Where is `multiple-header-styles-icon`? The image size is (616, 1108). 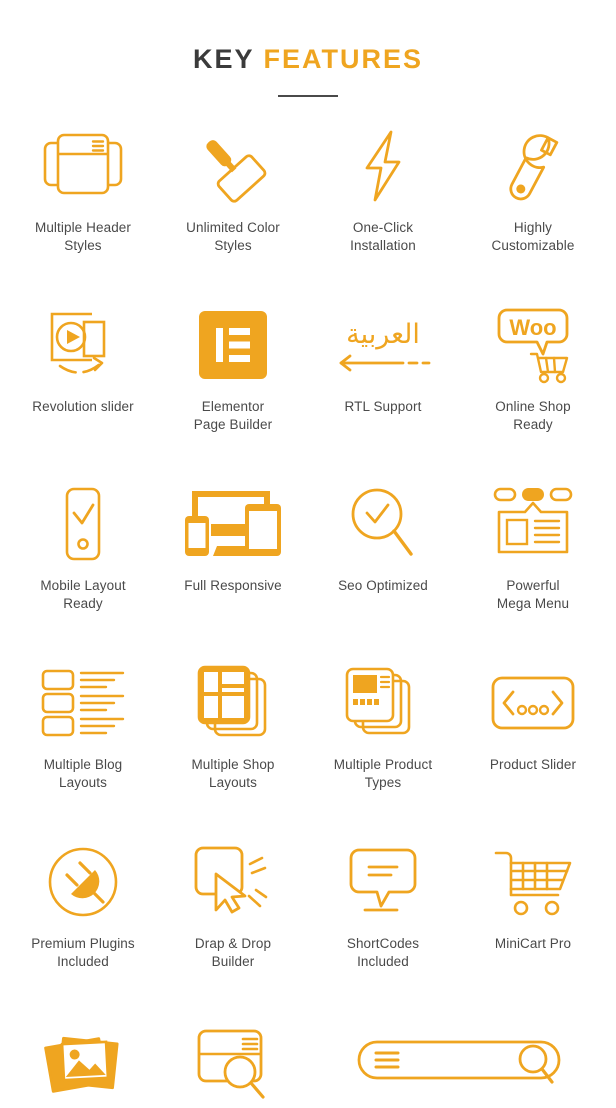 multiple-header-styles-icon is located at coordinates (83, 166).